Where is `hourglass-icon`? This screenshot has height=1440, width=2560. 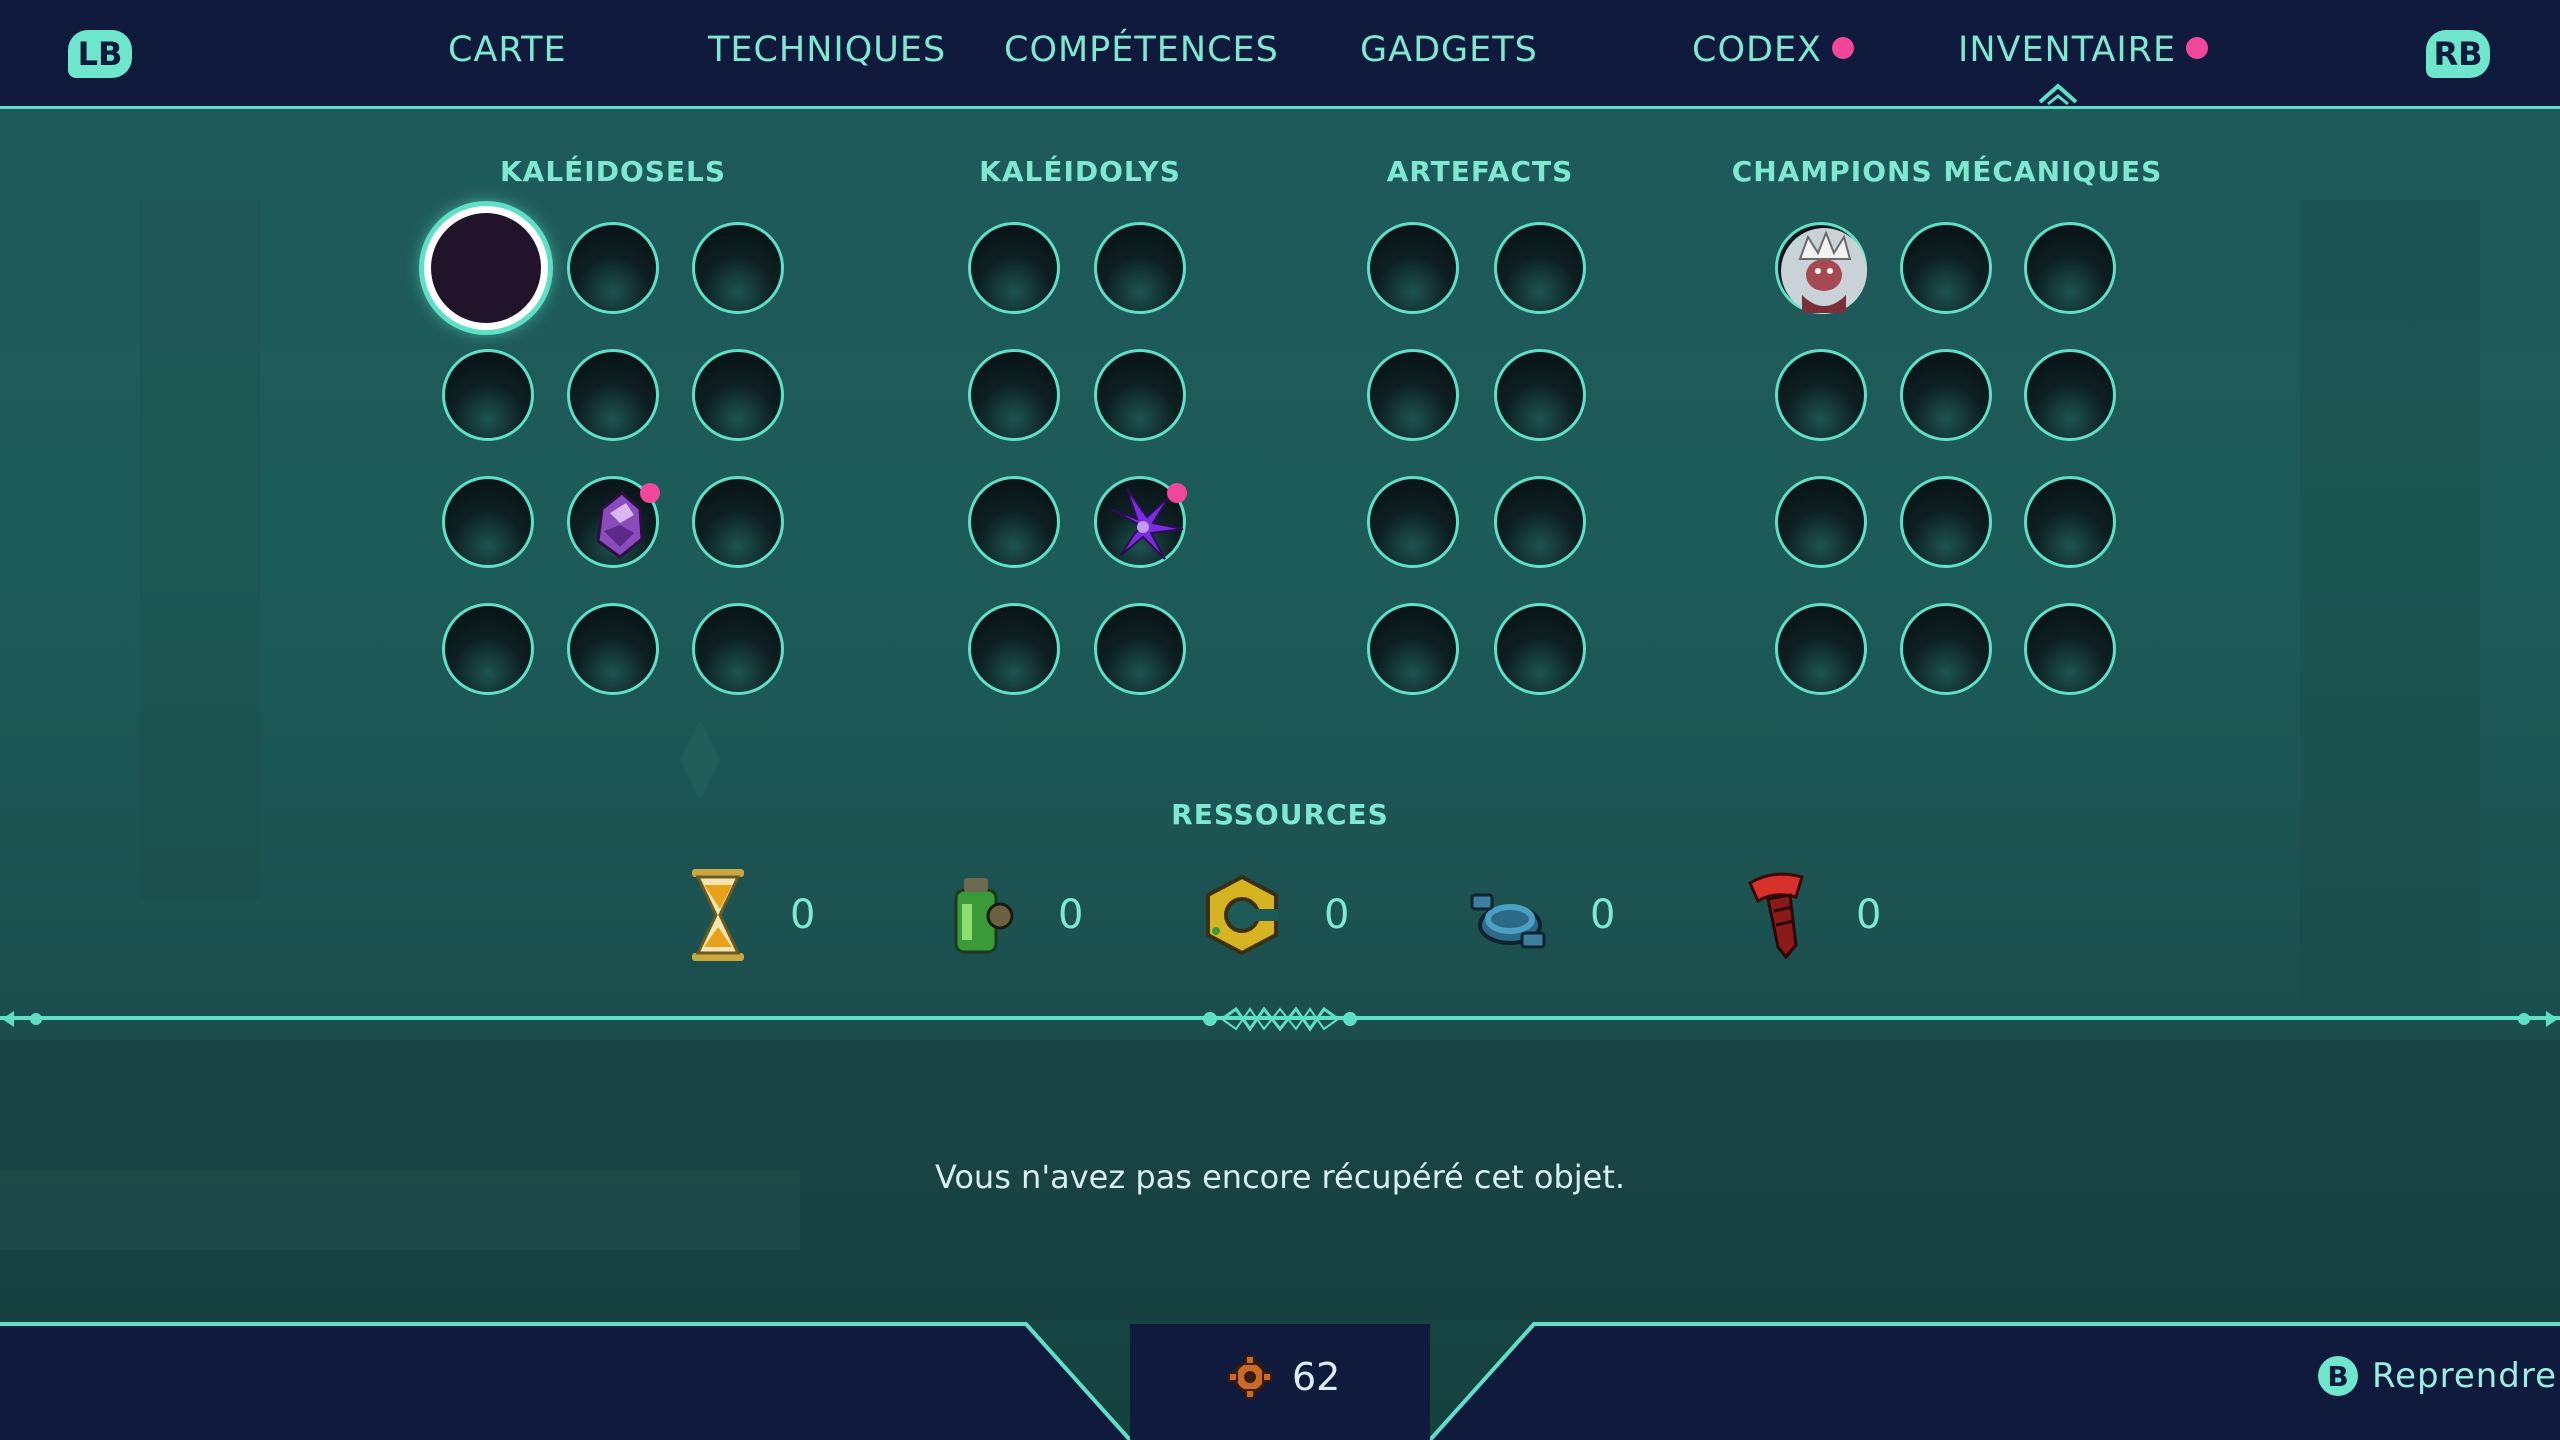
hourglass-icon is located at coordinates (718, 915).